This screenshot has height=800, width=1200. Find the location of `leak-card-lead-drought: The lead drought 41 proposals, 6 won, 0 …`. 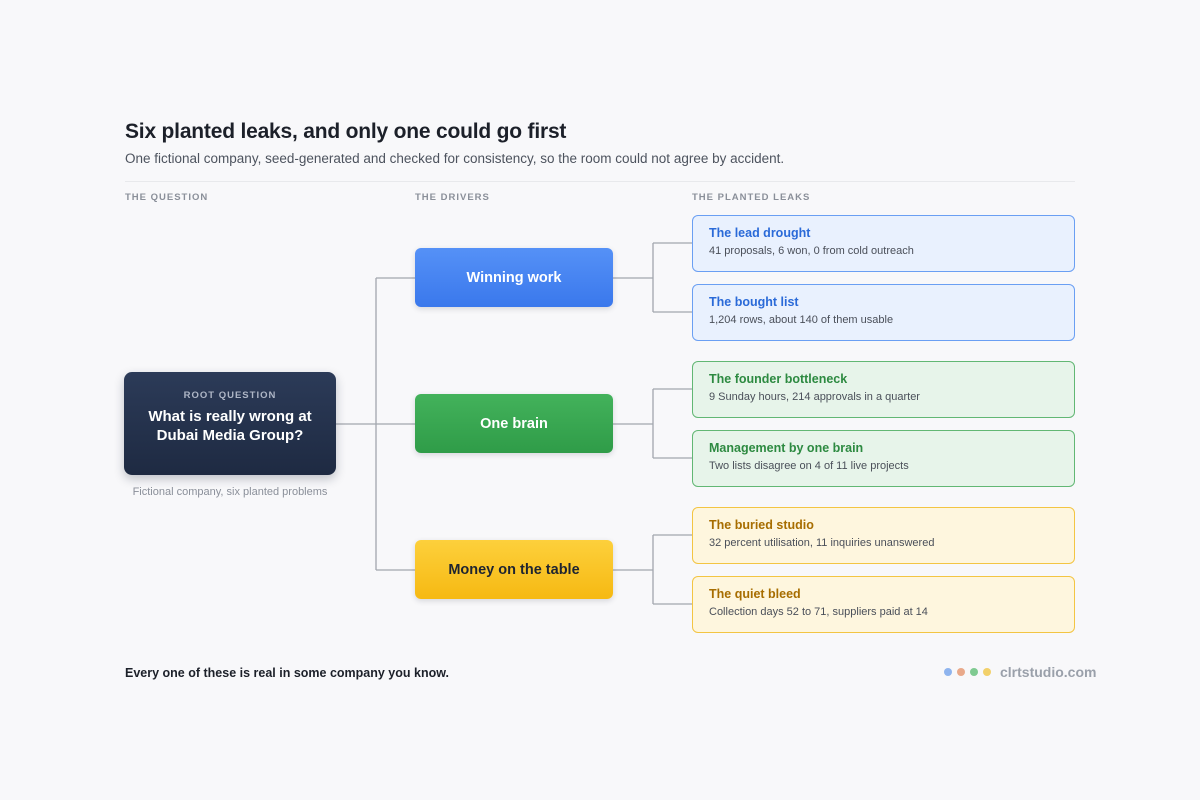

leak-card-lead-drought: The lead drought 41 proposals, 6 won, 0 … is located at coordinates (883, 243).